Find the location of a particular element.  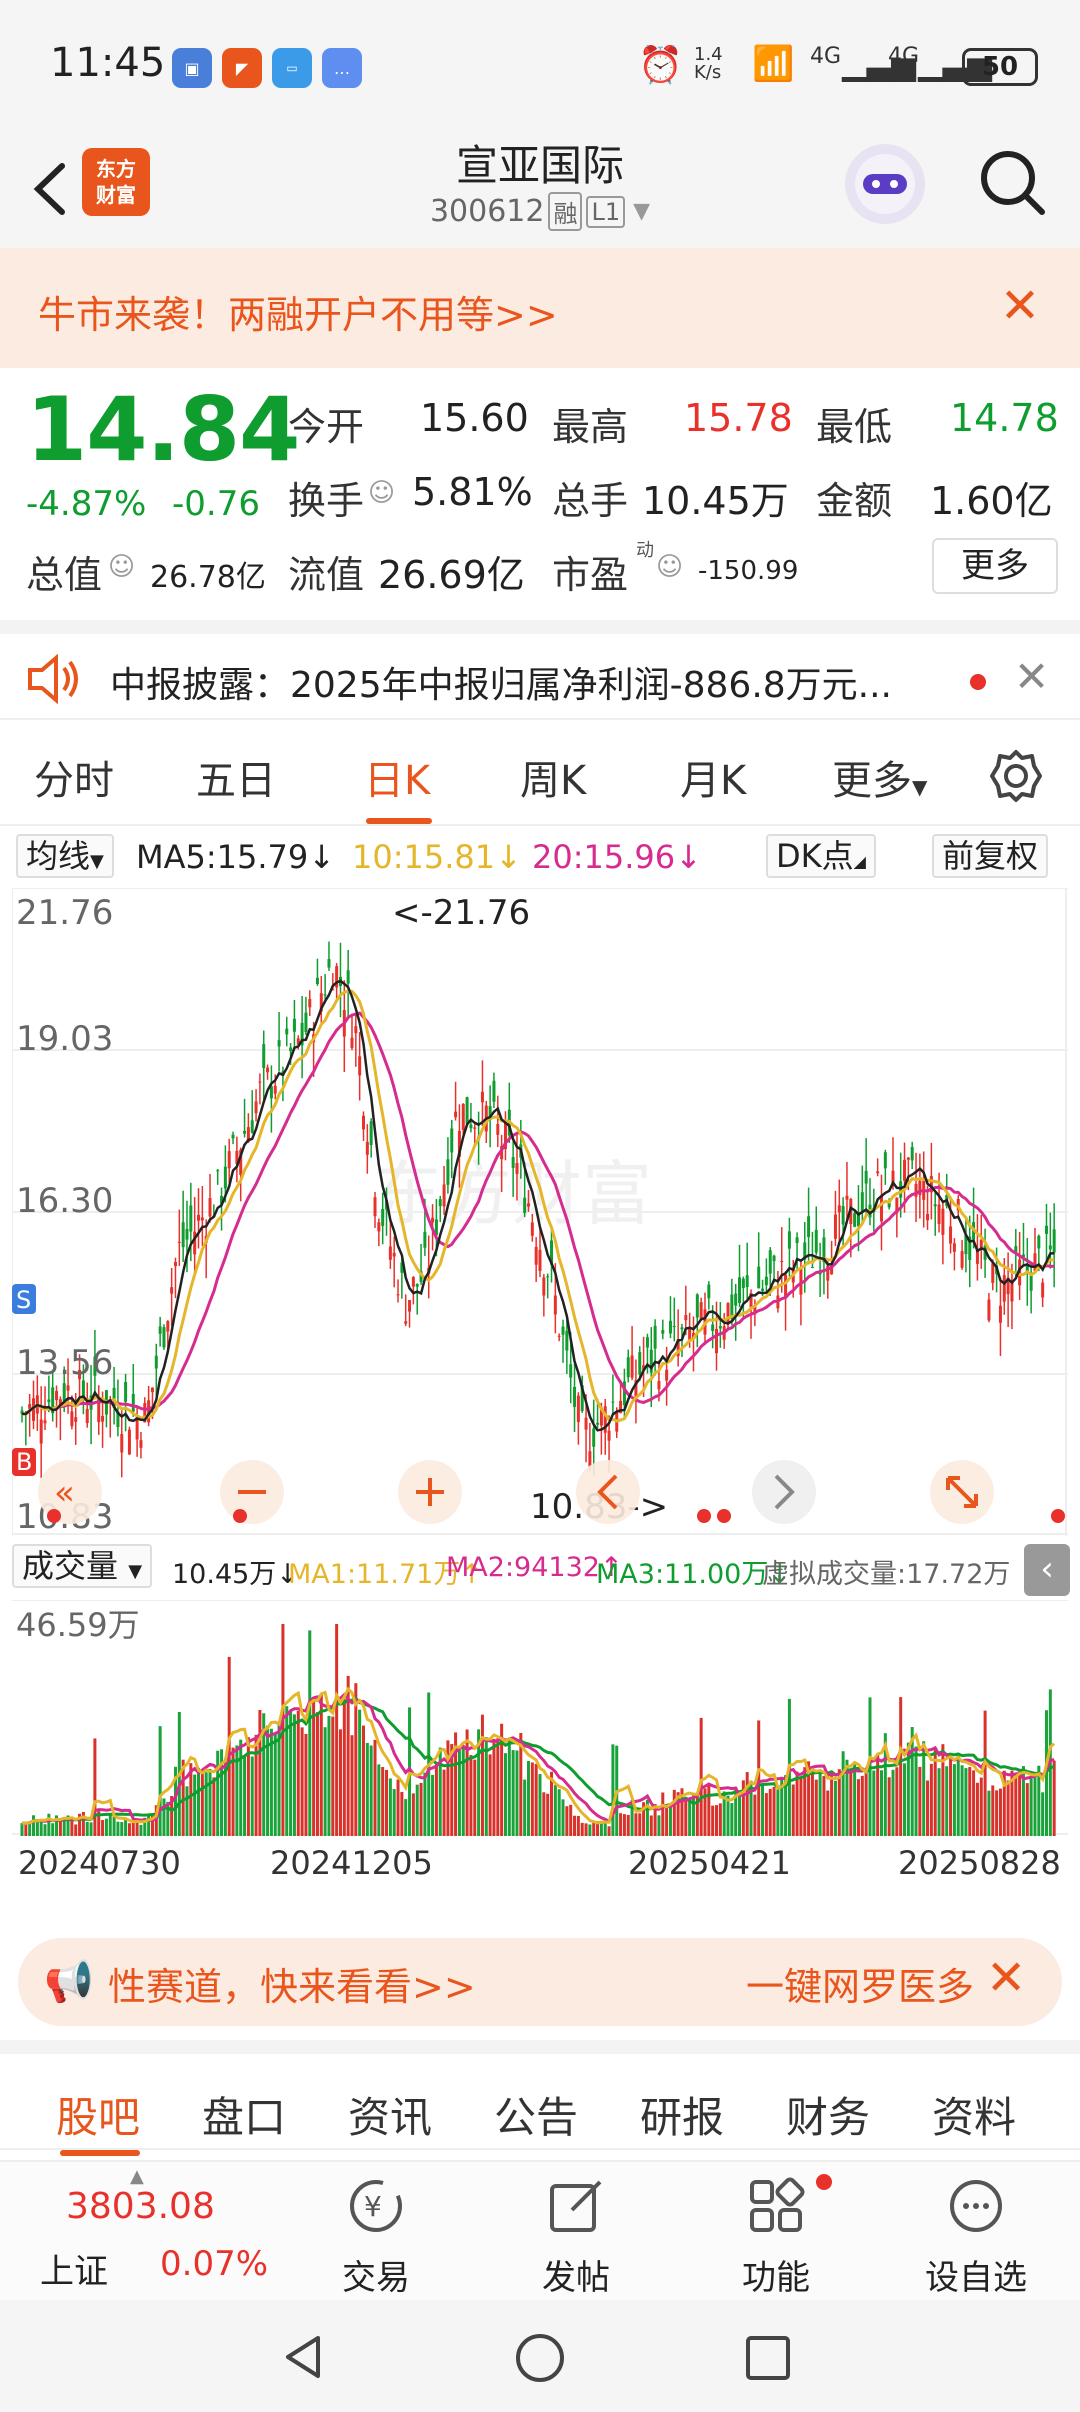

date-label: 20241205 is located at coordinates (351, 1863).